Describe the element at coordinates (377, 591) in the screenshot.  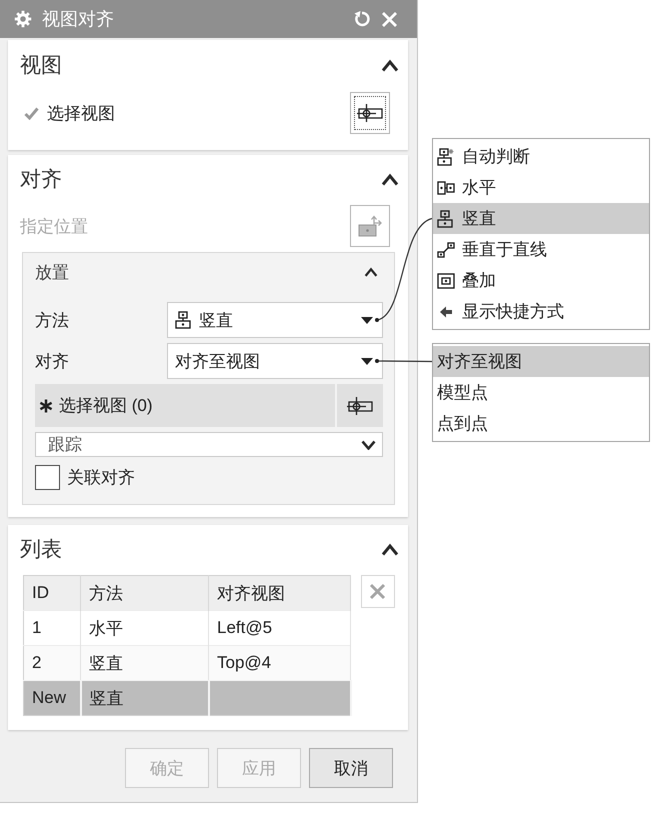
I see `cross-icon` at that location.